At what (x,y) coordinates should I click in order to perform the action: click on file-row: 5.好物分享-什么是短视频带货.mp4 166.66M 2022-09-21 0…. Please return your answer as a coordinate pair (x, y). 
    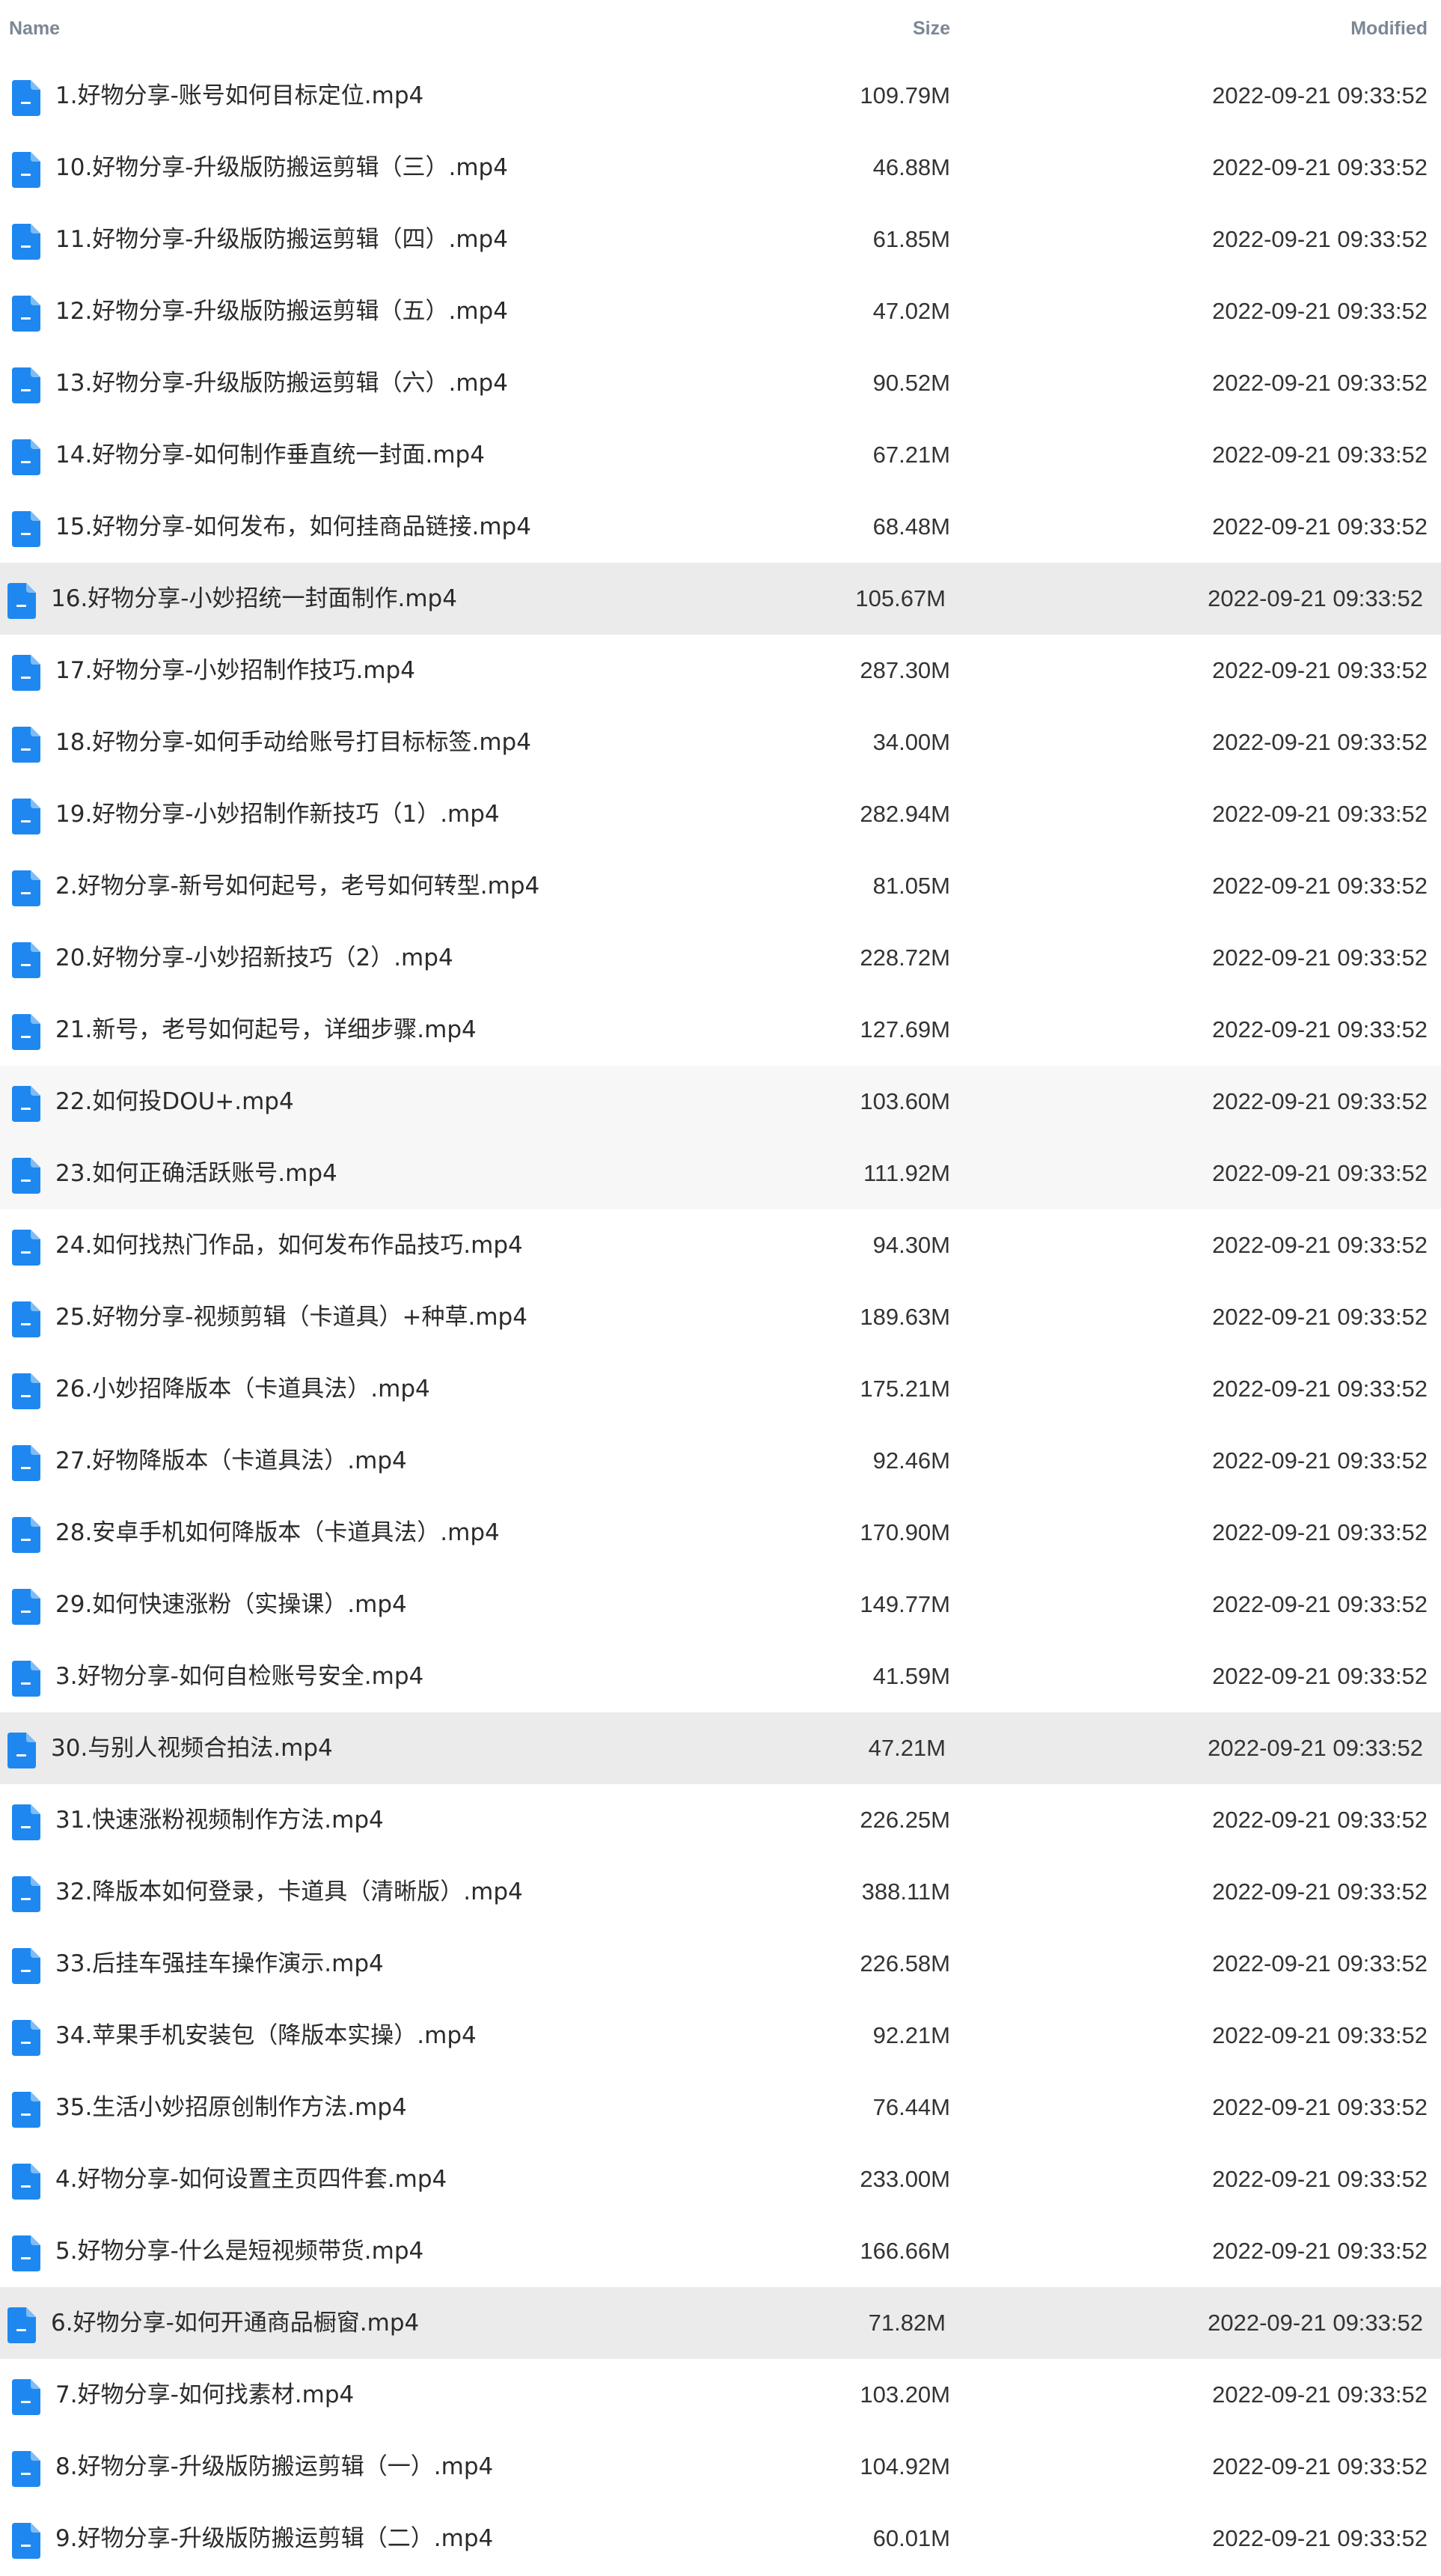
    Looking at the image, I should click on (720, 2251).